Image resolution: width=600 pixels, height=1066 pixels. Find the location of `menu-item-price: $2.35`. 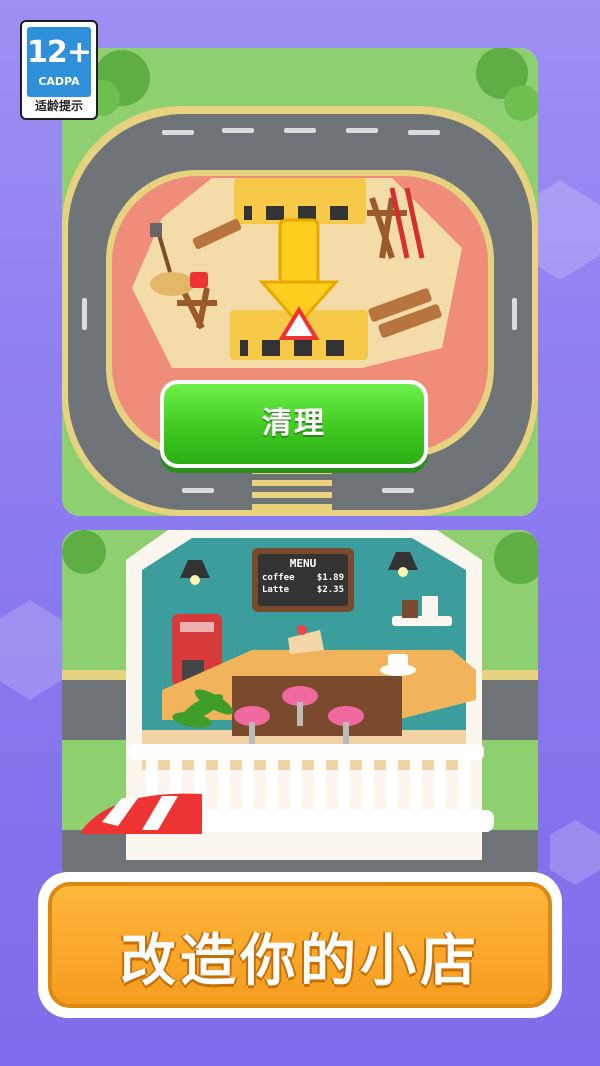

menu-item-price: $2.35 is located at coordinates (330, 590).